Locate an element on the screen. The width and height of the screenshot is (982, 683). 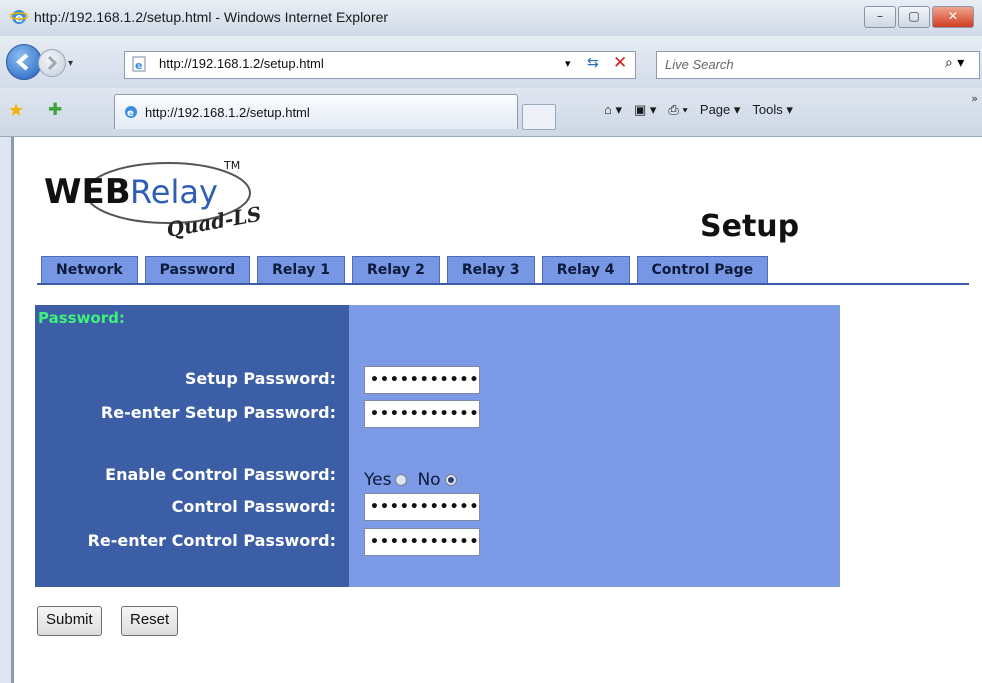
svg-text: Relay is located at coordinates (174, 192).